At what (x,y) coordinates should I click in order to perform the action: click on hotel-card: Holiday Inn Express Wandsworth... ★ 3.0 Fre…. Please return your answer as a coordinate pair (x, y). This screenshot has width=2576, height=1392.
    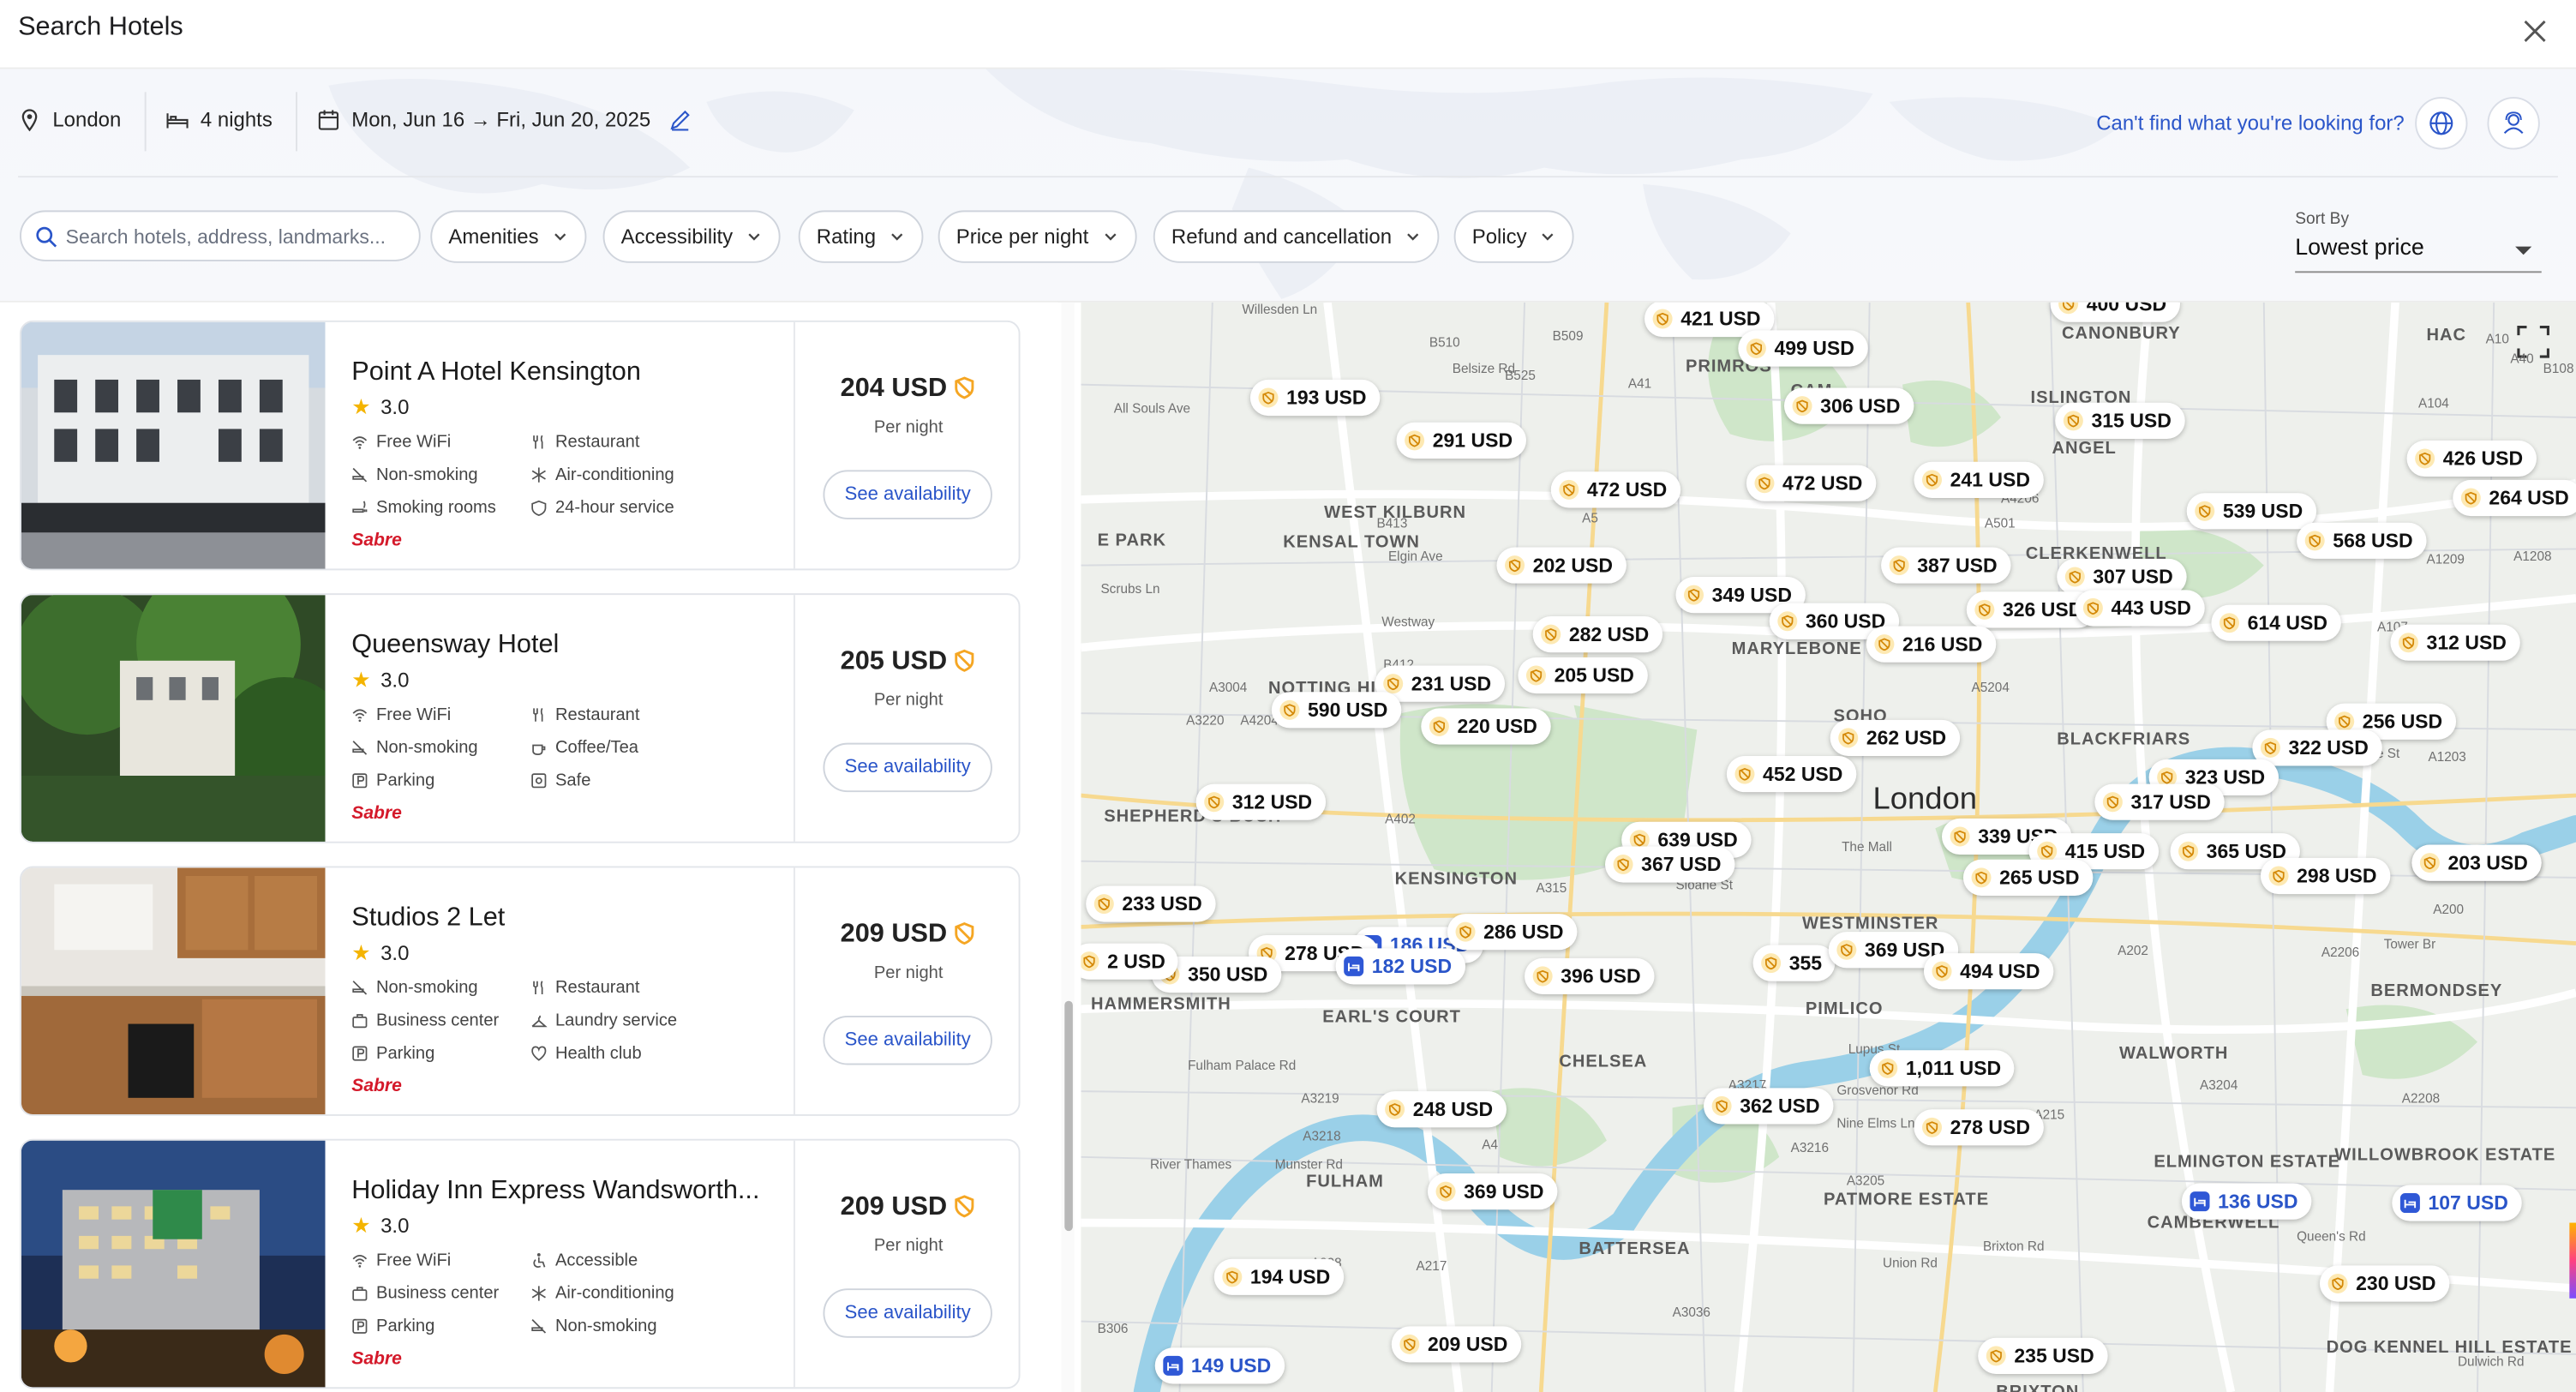
    Looking at the image, I should click on (520, 1263).